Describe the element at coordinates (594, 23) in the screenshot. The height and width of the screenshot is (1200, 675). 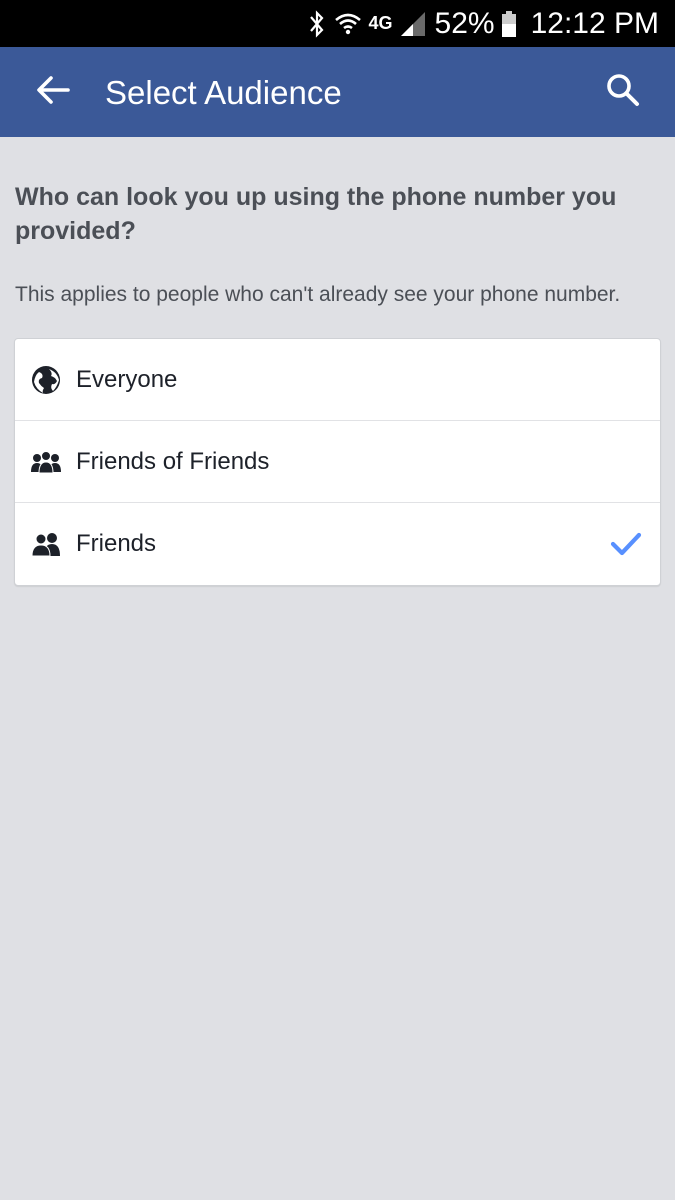
I see `clock: 12:12 PM` at that location.